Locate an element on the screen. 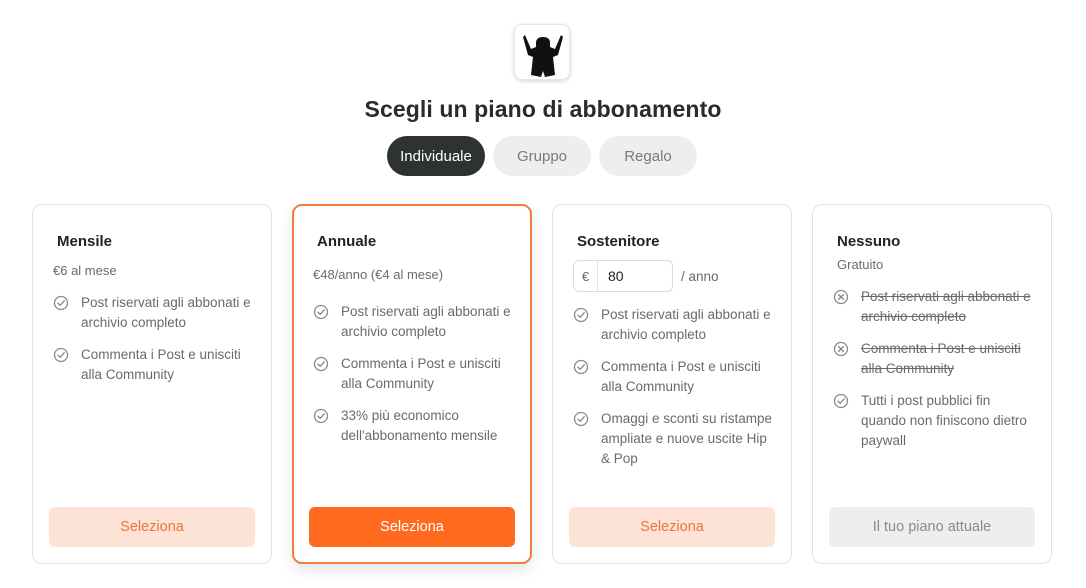  tab-gruppo: Gruppo is located at coordinates (542, 156).